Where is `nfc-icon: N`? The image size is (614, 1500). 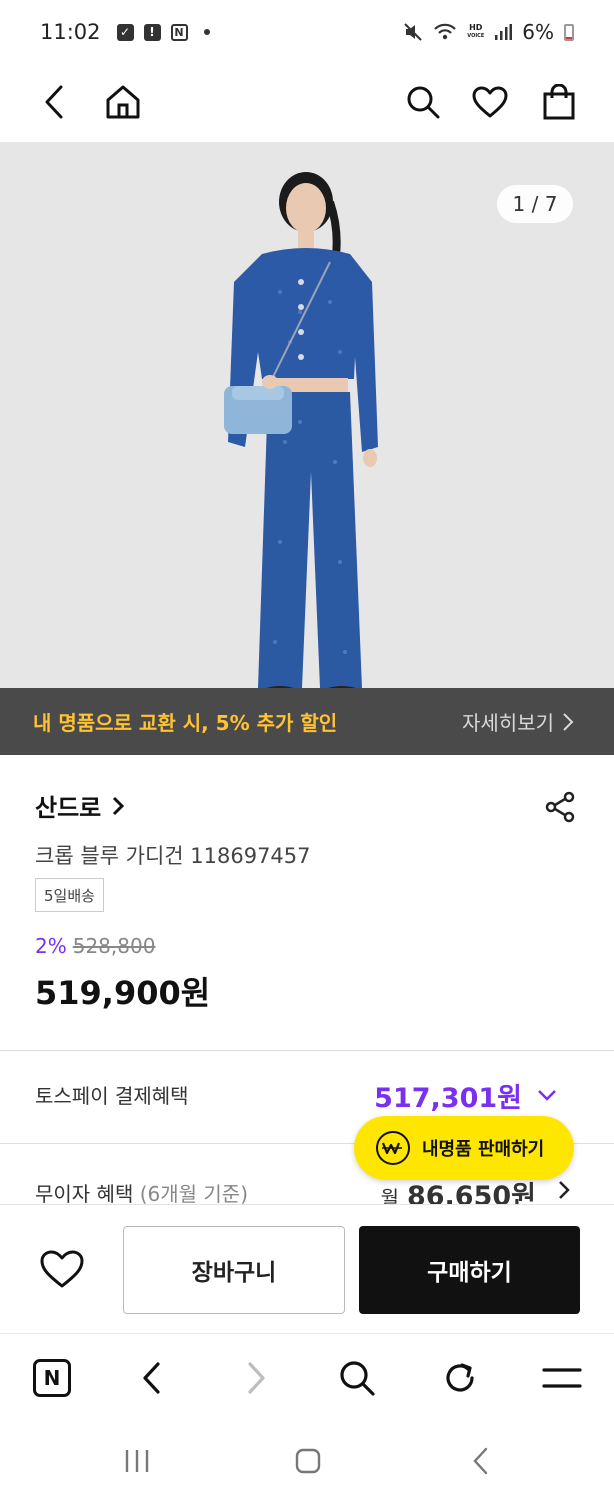
nfc-icon: N is located at coordinates (179, 32).